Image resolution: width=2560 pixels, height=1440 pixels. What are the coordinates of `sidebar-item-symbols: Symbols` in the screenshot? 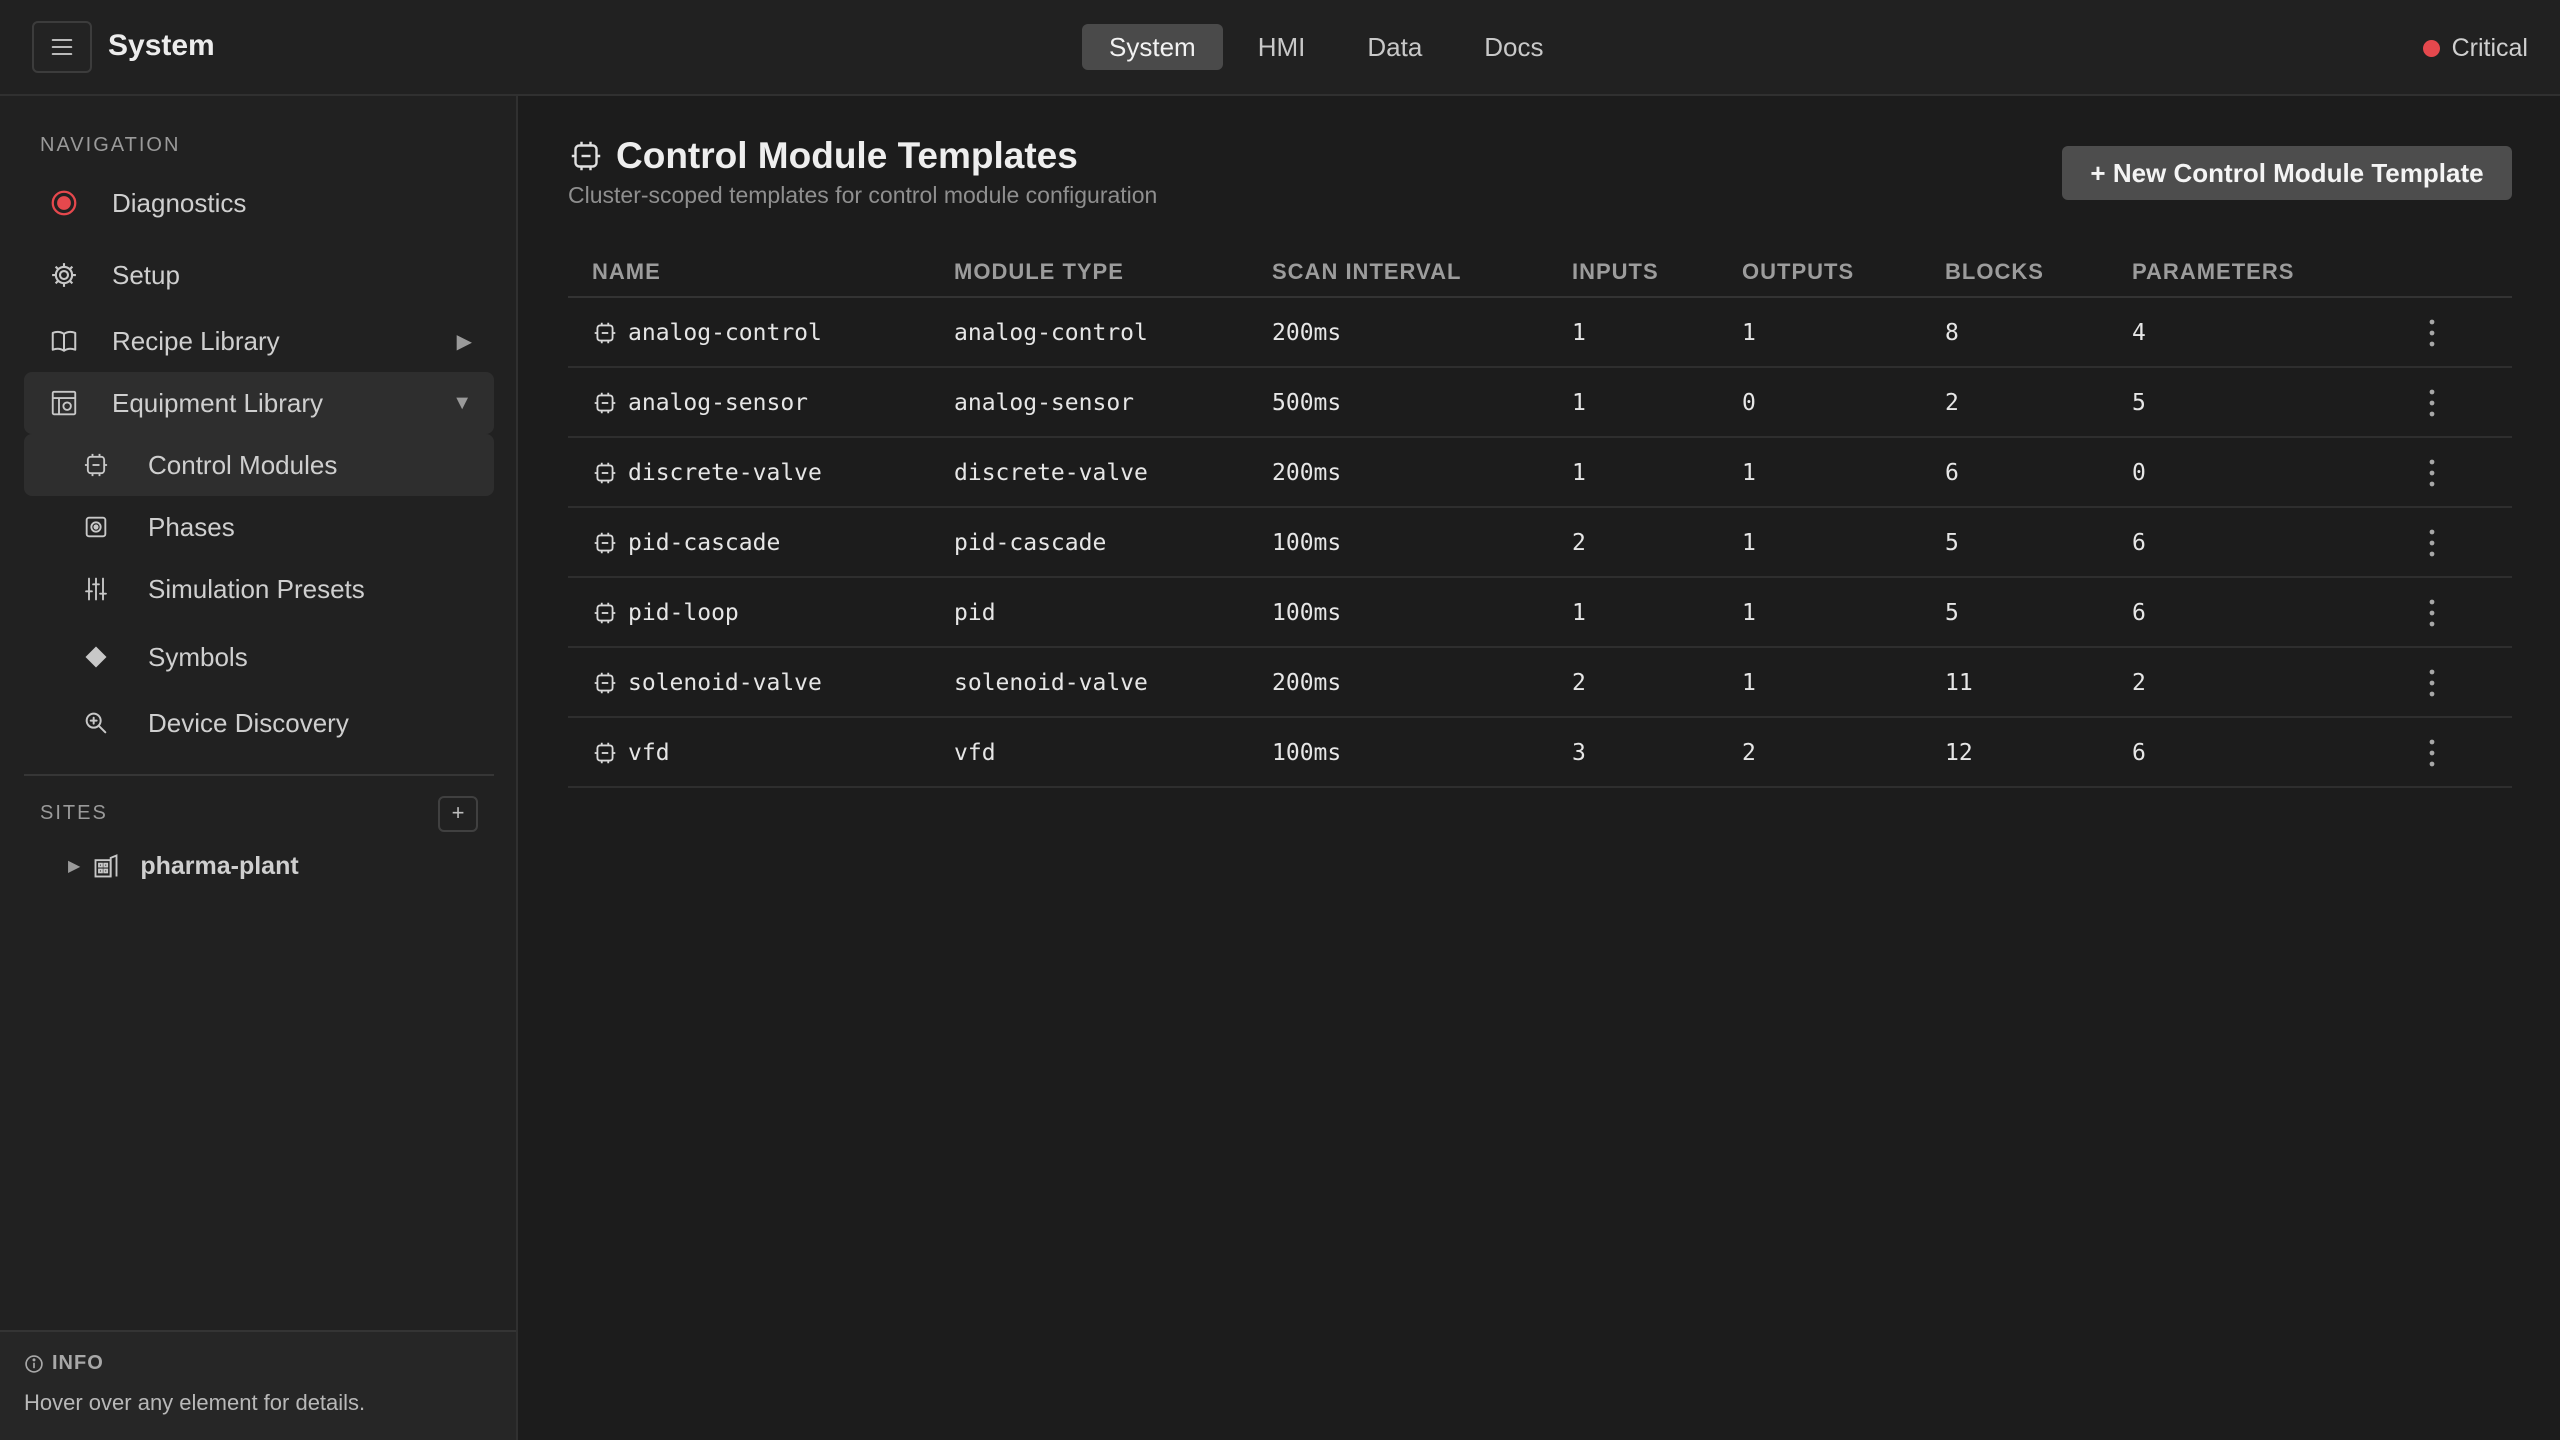 It's located at (259, 657).